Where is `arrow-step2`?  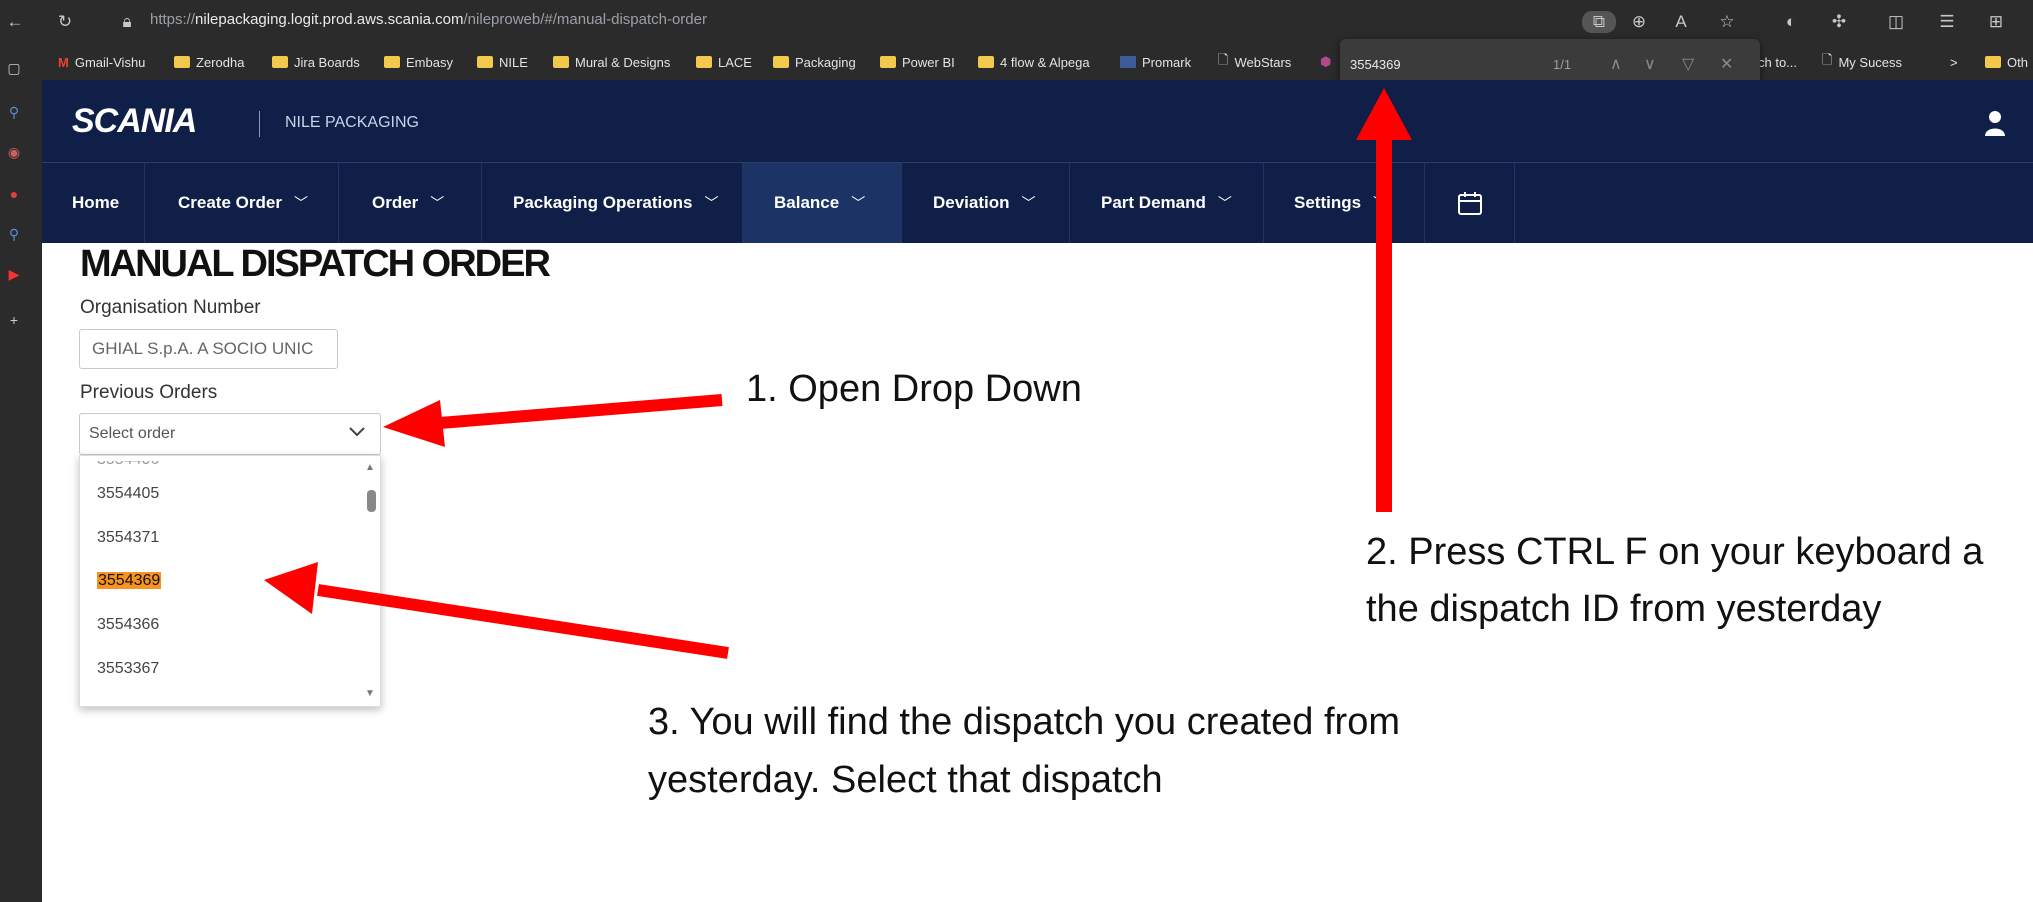 arrow-step2 is located at coordinates (1384, 300).